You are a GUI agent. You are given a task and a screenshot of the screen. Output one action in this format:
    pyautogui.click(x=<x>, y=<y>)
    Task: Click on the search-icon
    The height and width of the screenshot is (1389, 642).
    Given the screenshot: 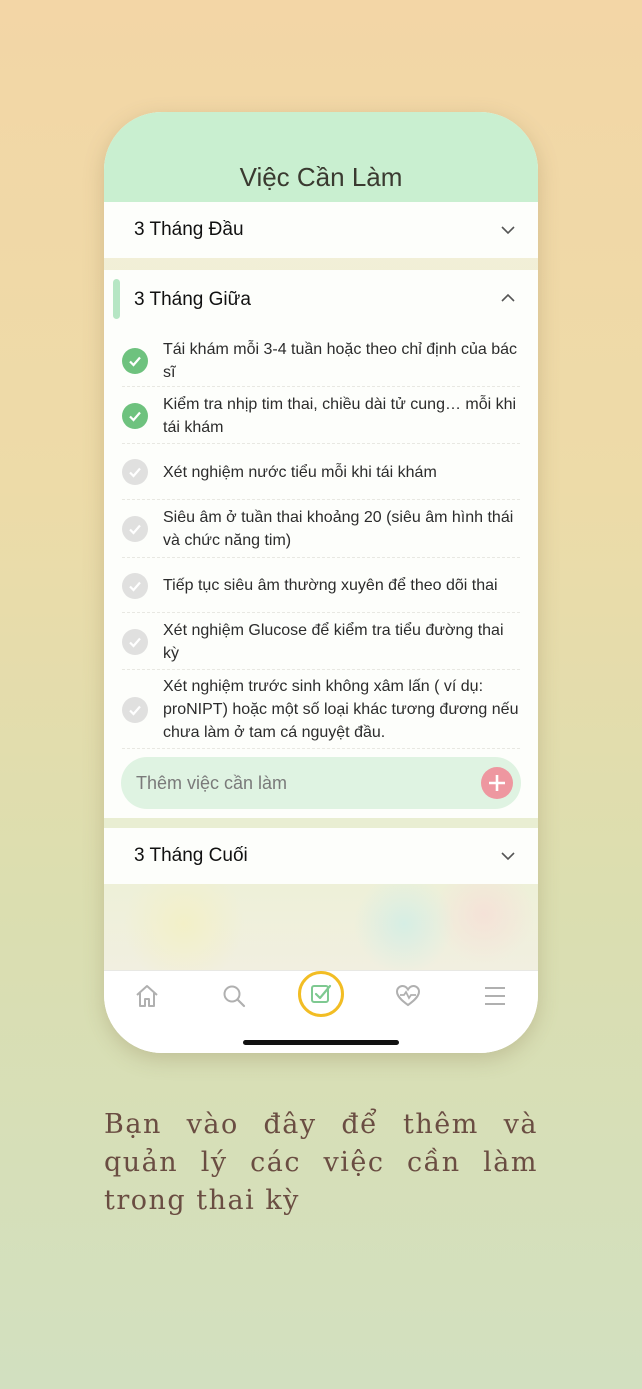 What is the action you would take?
    pyautogui.click(x=234, y=996)
    